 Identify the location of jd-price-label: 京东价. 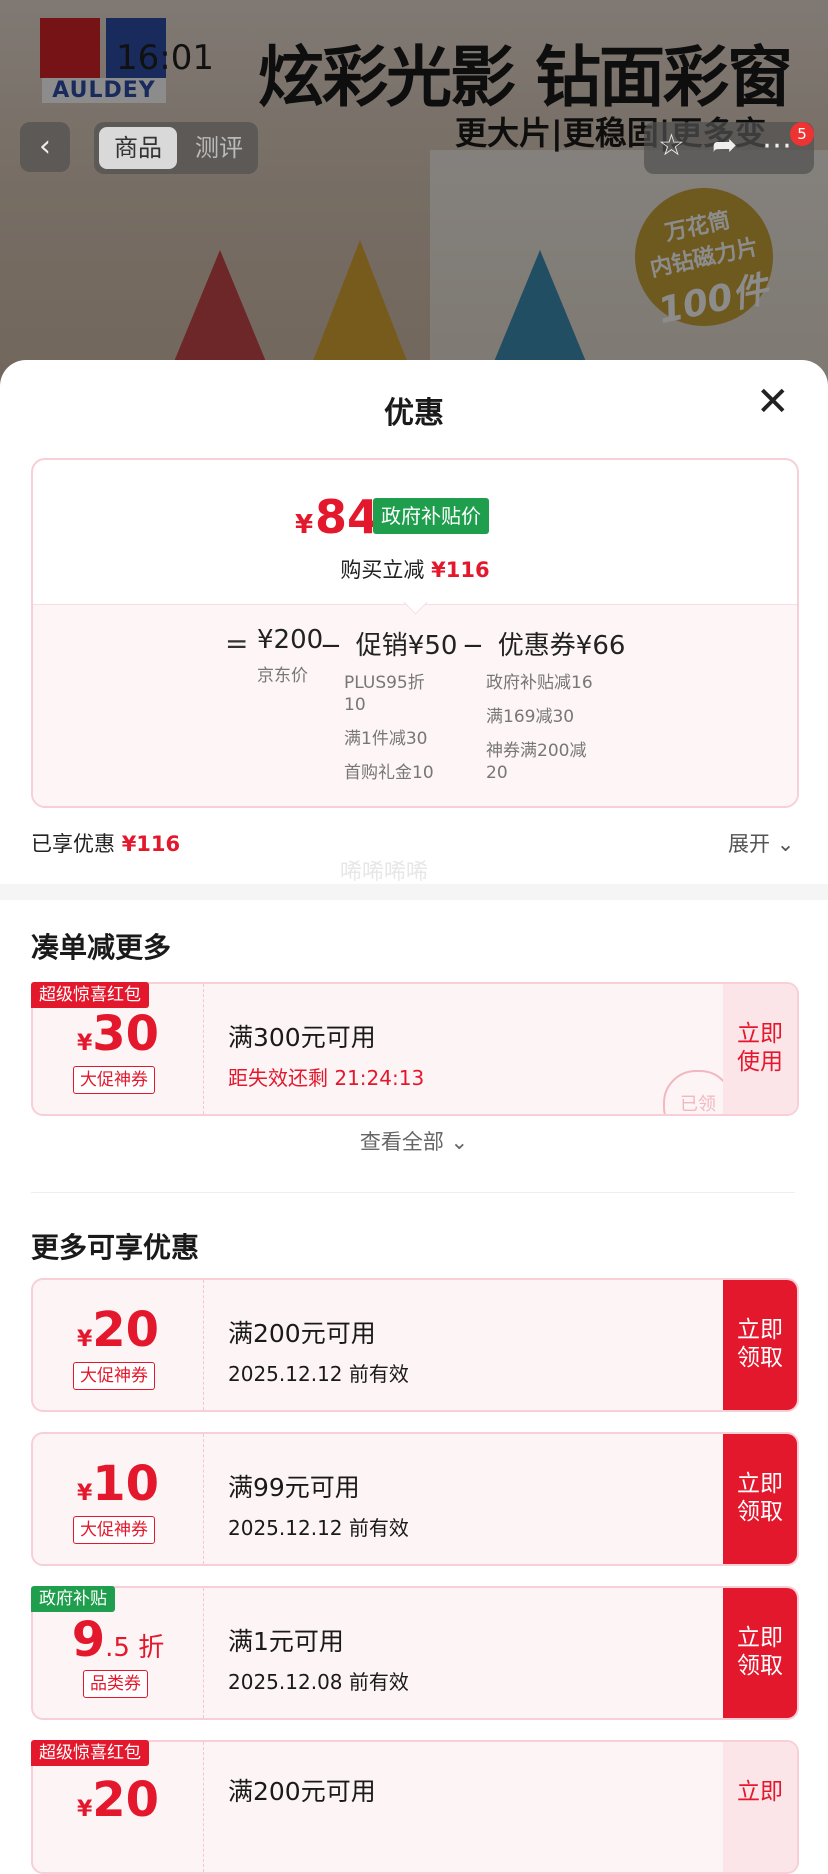
(282, 676).